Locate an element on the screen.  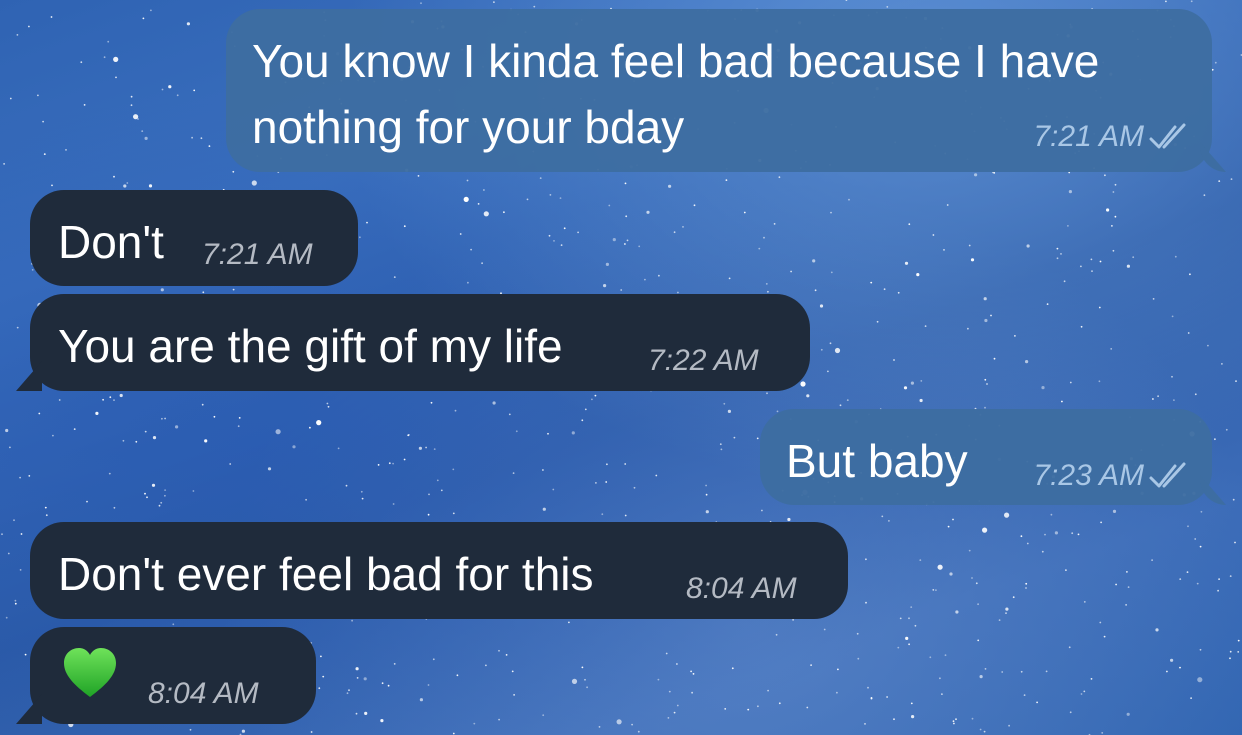
message-meta: 7:23 AM is located at coordinates (1111, 476).